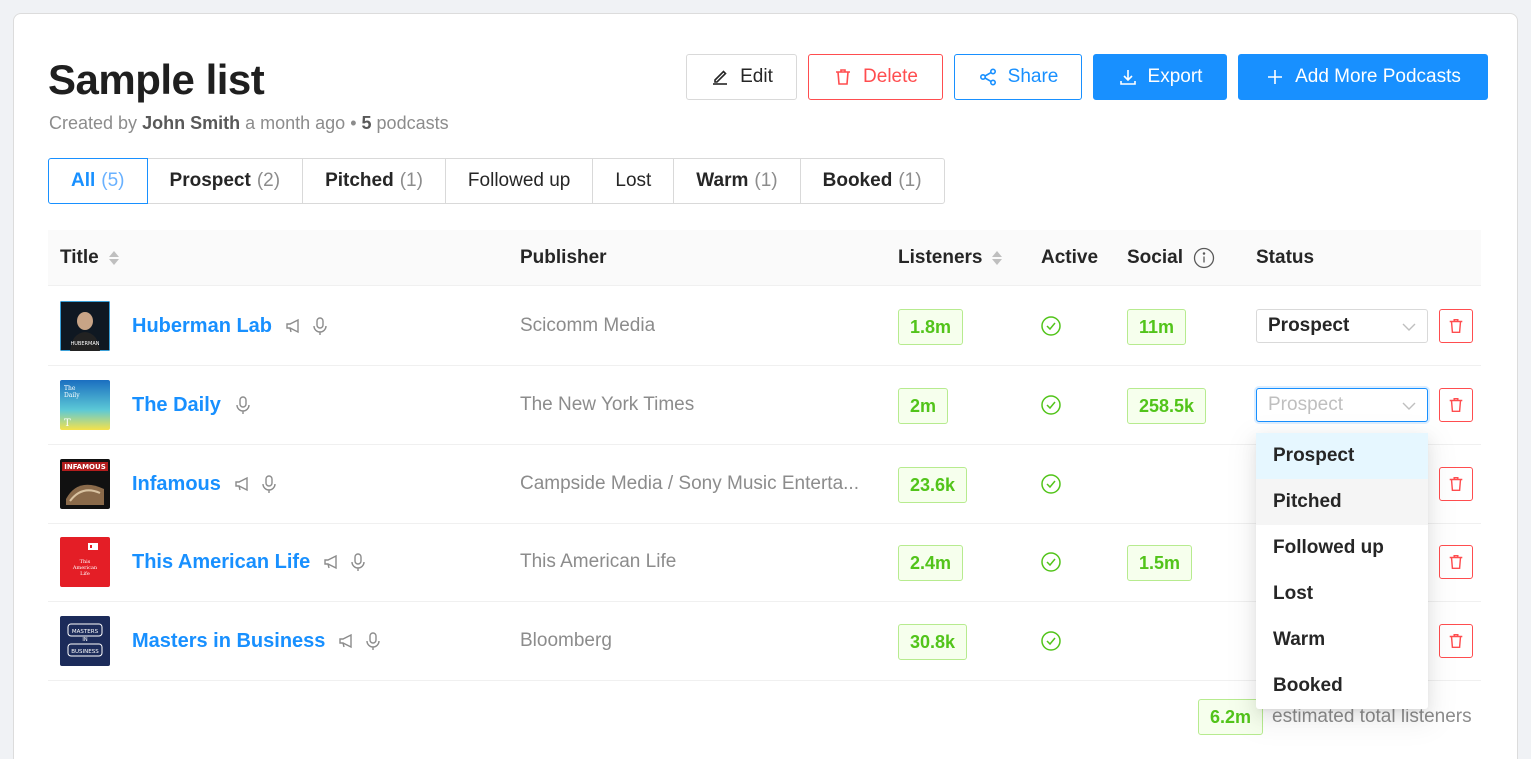 The width and height of the screenshot is (1531, 759). What do you see at coordinates (210, 180) in the screenshot?
I see `tab-label: Prospect` at bounding box center [210, 180].